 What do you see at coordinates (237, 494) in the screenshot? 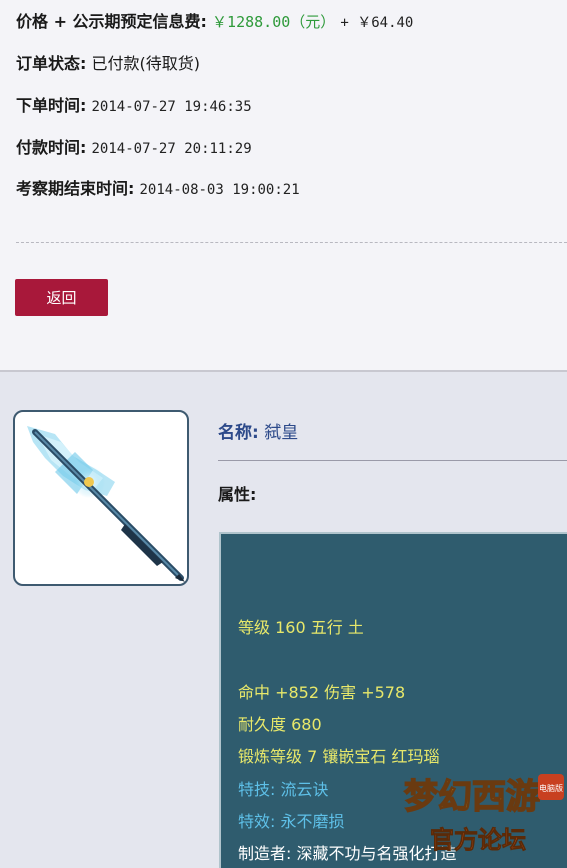
I see `attr-label: 属性:` at bounding box center [237, 494].